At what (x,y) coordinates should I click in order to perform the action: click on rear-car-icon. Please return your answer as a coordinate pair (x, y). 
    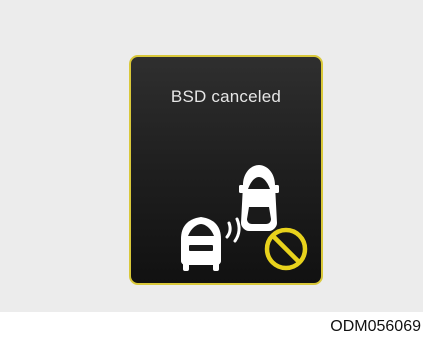
    Looking at the image, I should click on (201, 244).